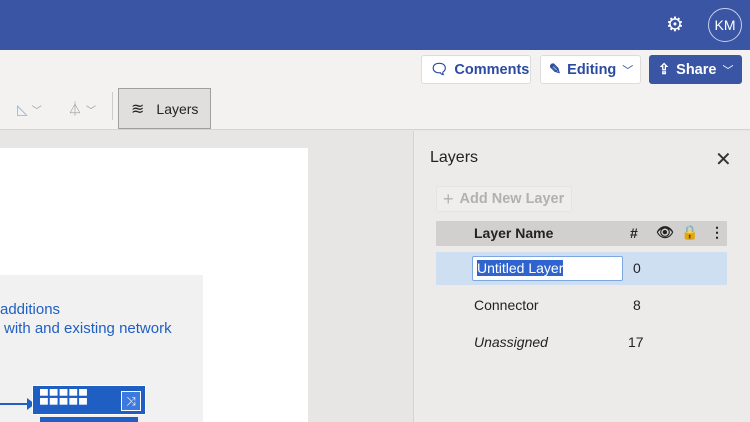 The height and width of the screenshot is (422, 750). What do you see at coordinates (723, 159) in the screenshot?
I see `close-icon: ✕` at bounding box center [723, 159].